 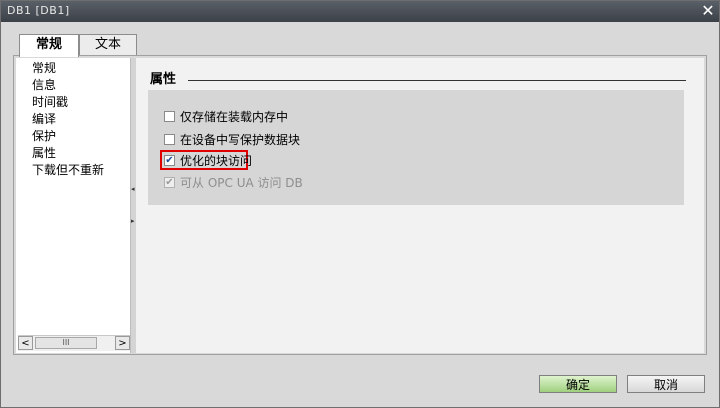 What do you see at coordinates (437, 80) in the screenshot?
I see `section-divider` at bounding box center [437, 80].